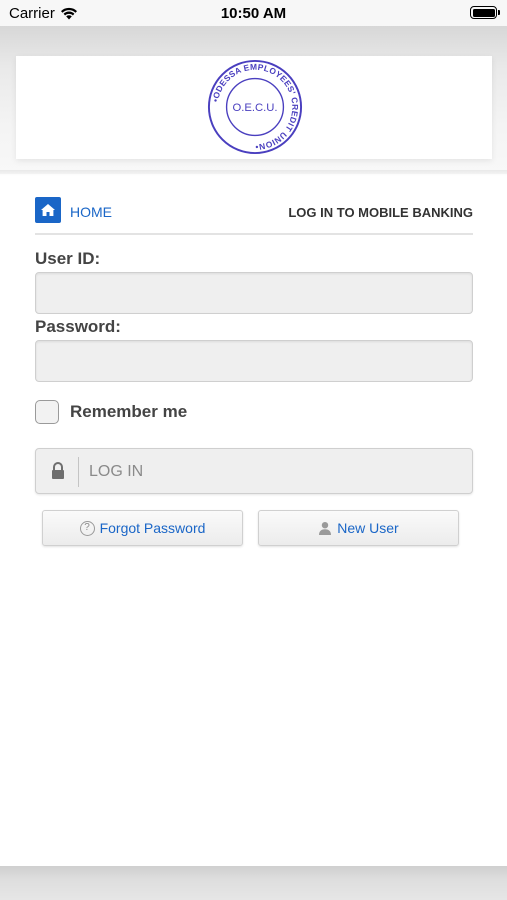 This screenshot has width=507, height=900. I want to click on remember-me-checkbox, so click(47, 412).